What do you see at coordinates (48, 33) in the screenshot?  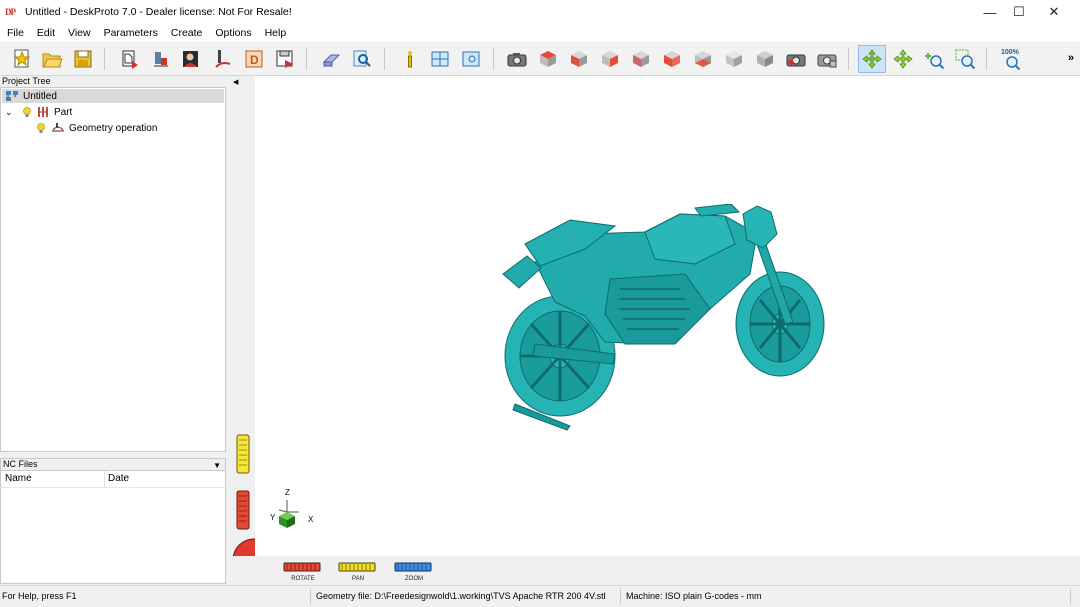 I see `menu-edit: Edit` at bounding box center [48, 33].